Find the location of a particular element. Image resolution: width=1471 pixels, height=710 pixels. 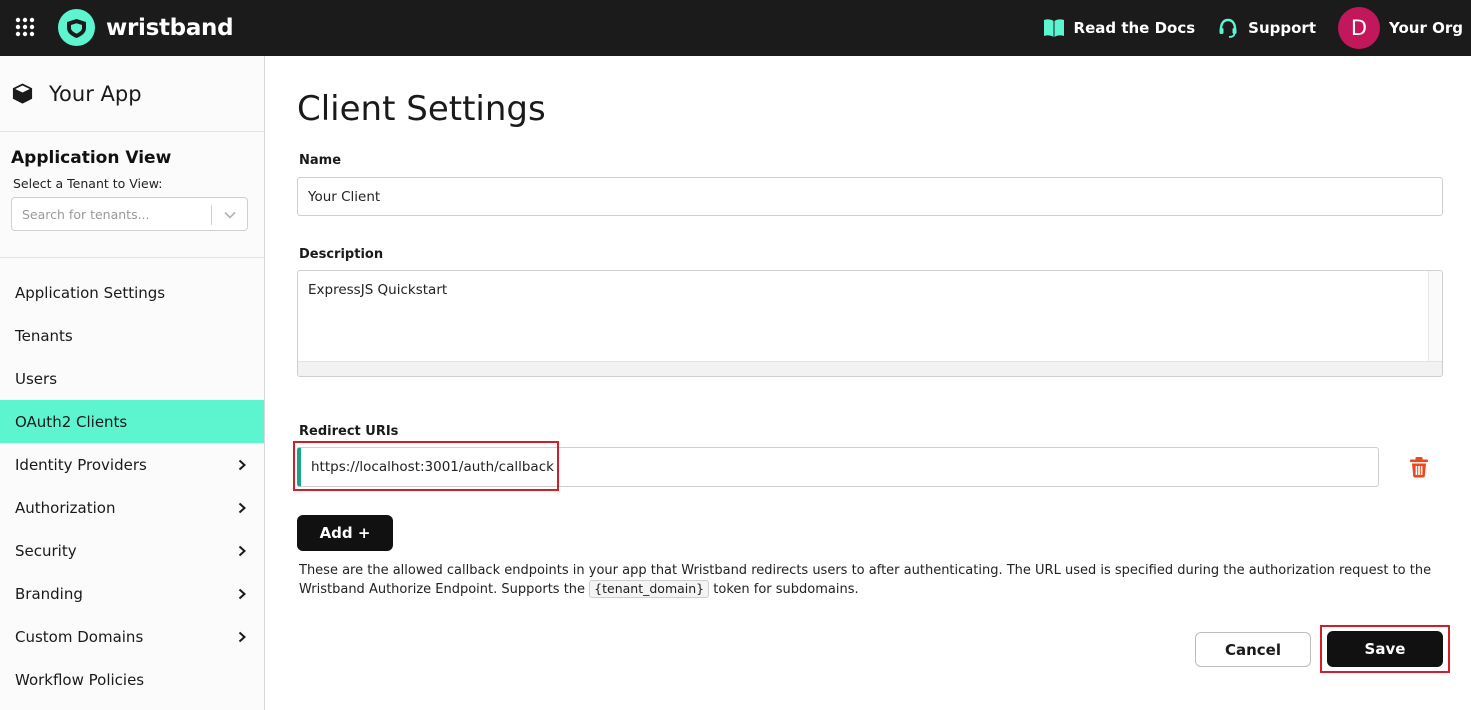

top-right-actions: Read the Docs Support D Your Org is located at coordinates (1253, 28).